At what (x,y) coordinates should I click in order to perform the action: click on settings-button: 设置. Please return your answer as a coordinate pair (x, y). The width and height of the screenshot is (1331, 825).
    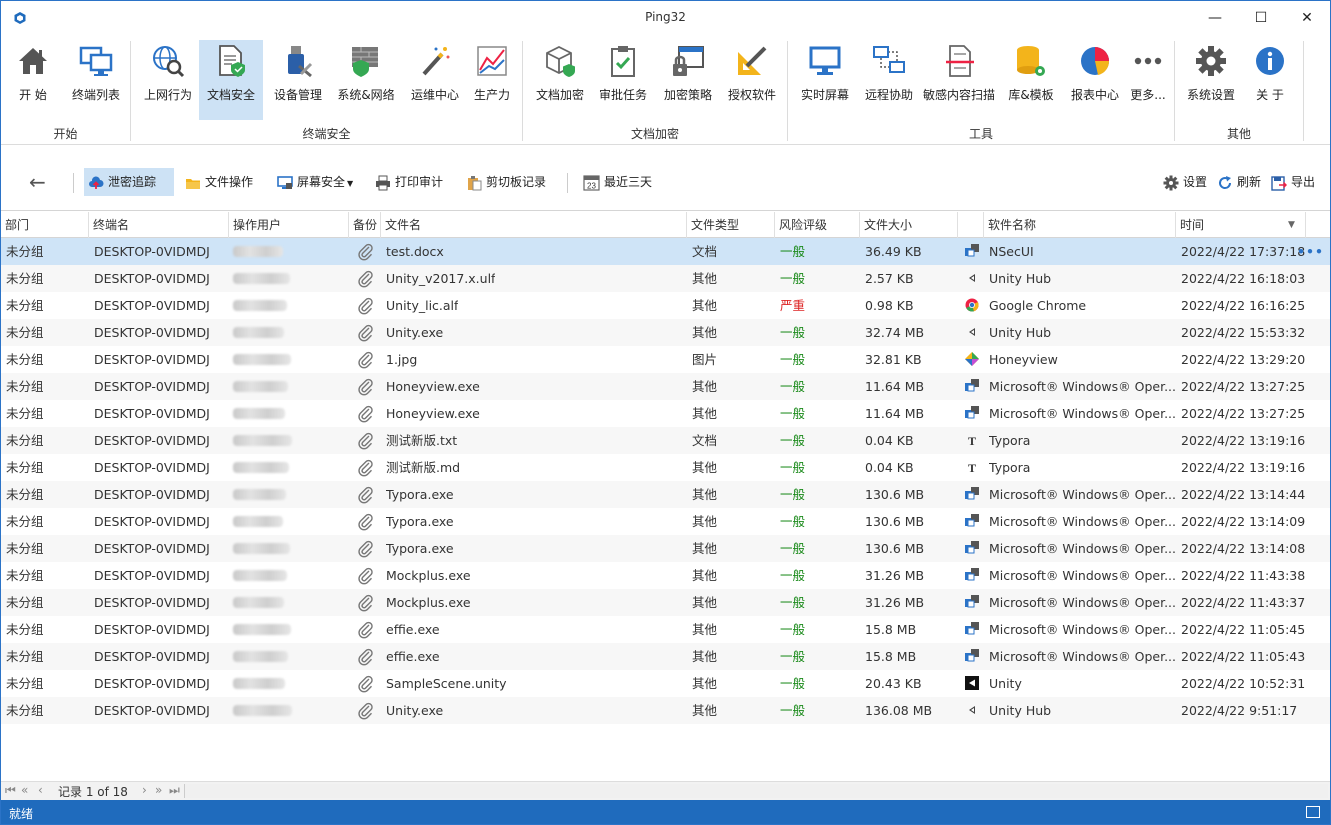
    Looking at the image, I should click on (1186, 182).